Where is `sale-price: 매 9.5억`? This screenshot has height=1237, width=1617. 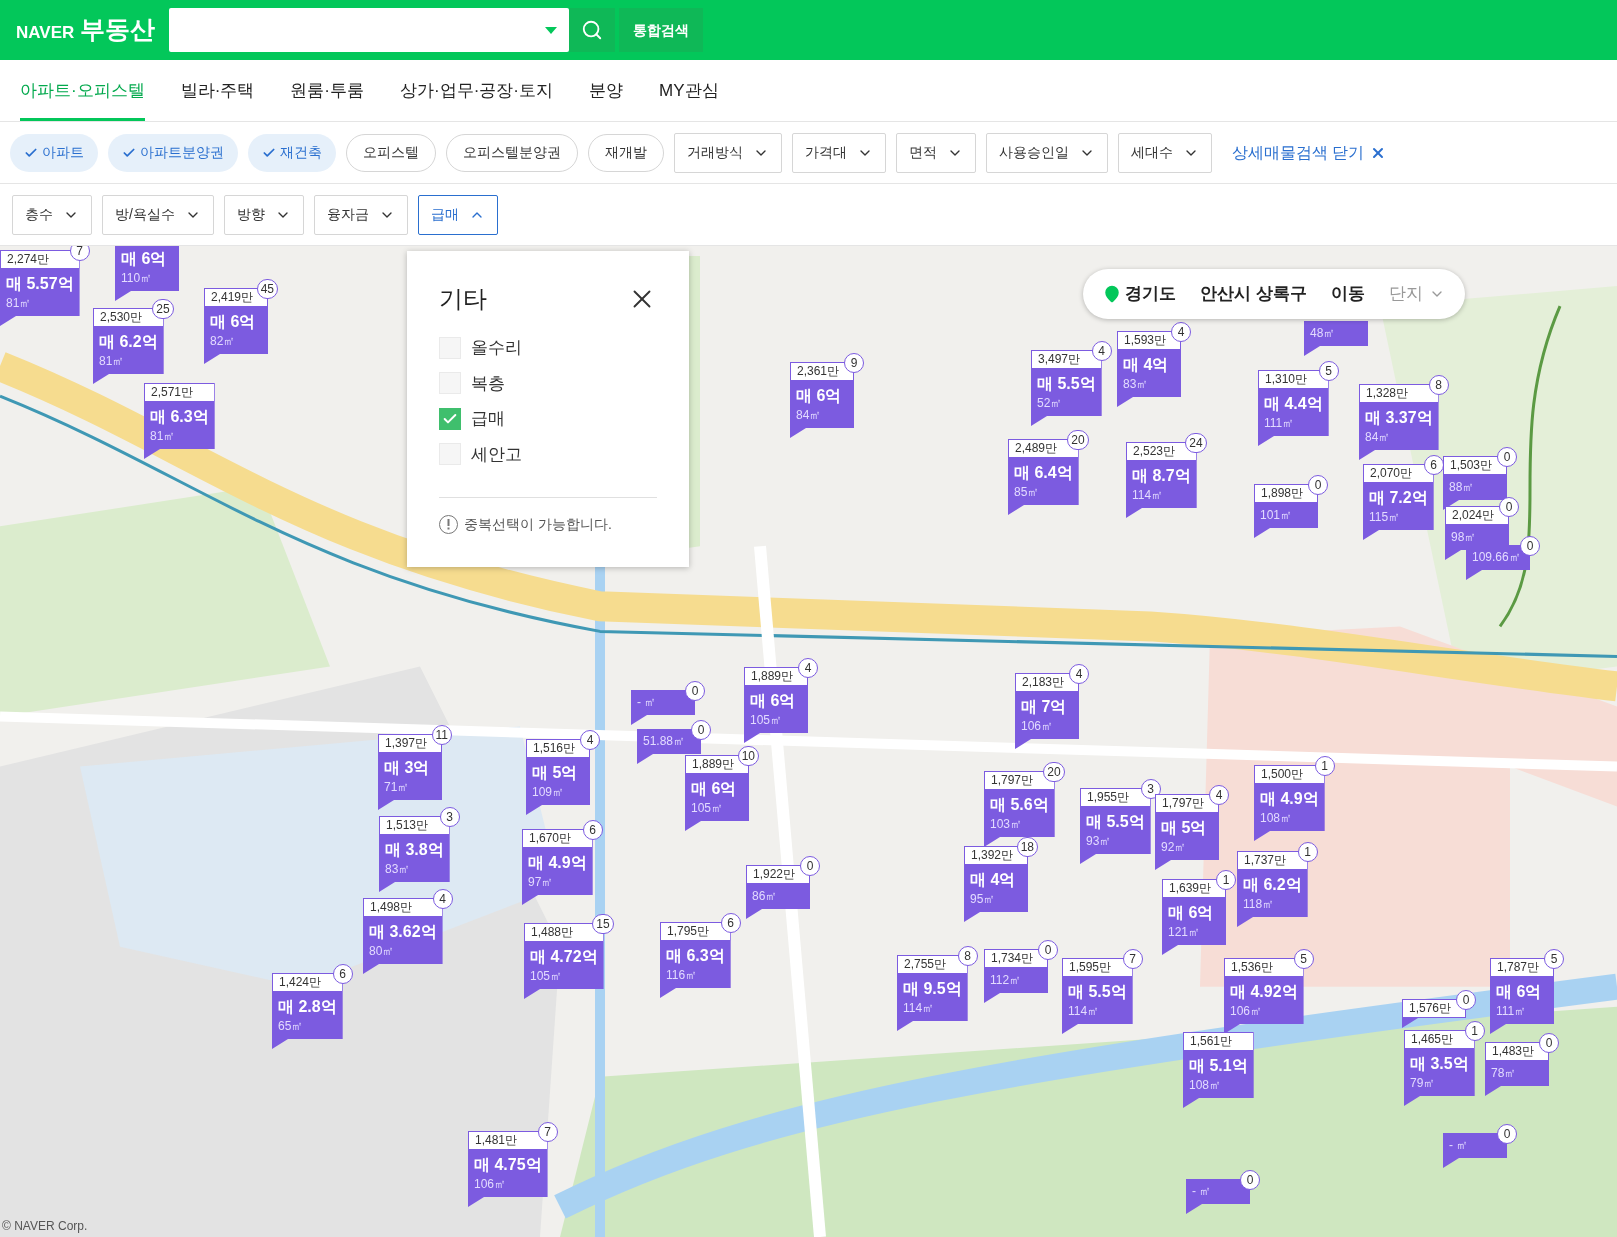 sale-price: 매 9.5억 is located at coordinates (932, 989).